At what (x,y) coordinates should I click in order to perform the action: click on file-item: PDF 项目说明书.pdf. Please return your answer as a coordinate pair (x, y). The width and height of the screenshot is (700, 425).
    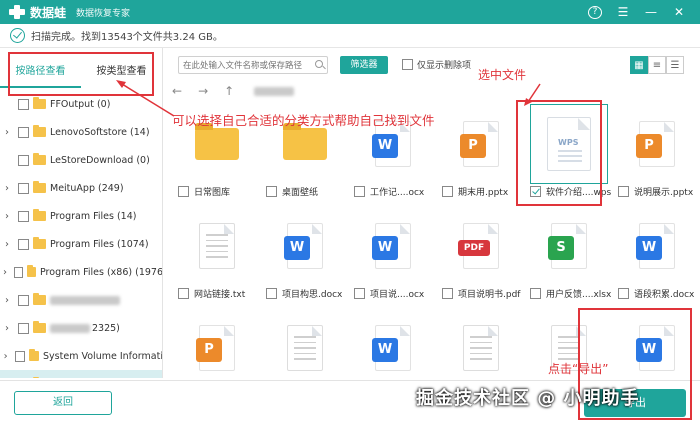
    Looking at the image, I should click on (485, 253).